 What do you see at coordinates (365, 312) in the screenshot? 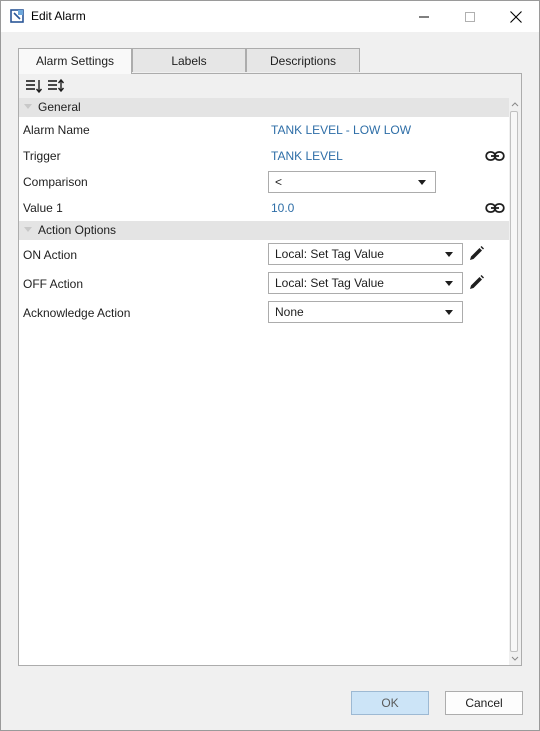
I see `acknowledge-action-select: None` at bounding box center [365, 312].